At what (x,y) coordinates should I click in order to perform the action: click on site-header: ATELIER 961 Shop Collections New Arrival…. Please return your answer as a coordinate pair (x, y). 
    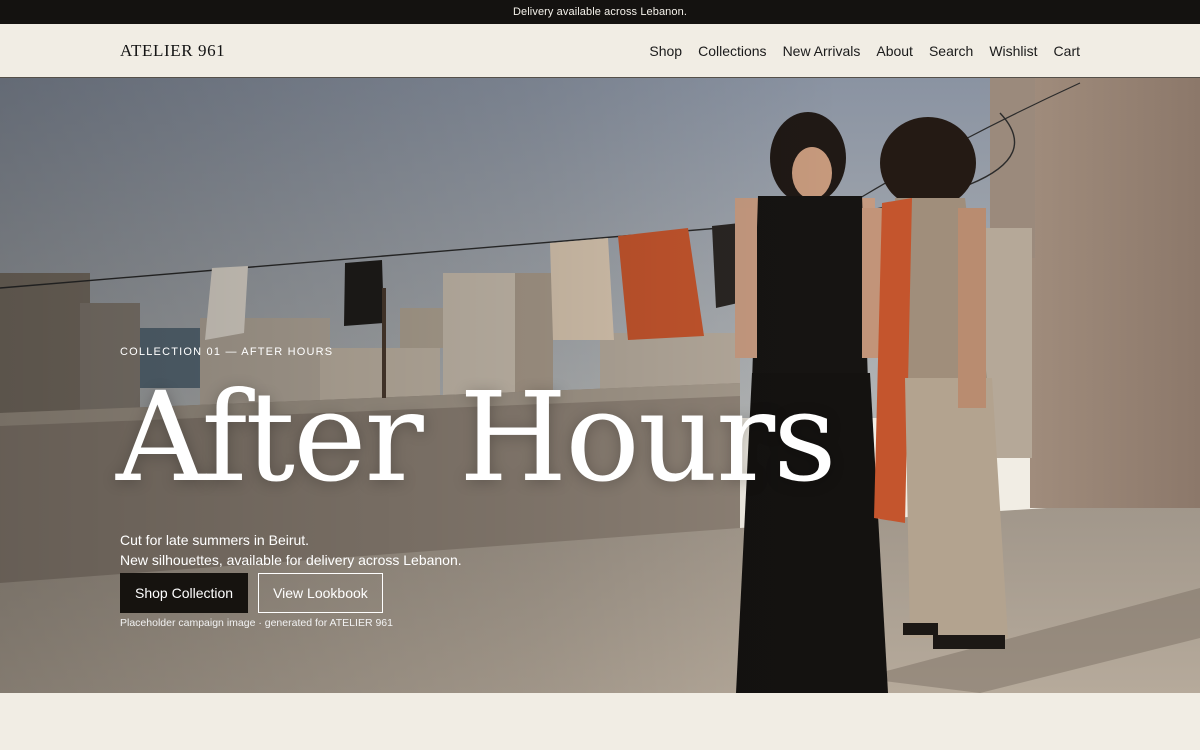
    Looking at the image, I should click on (600, 51).